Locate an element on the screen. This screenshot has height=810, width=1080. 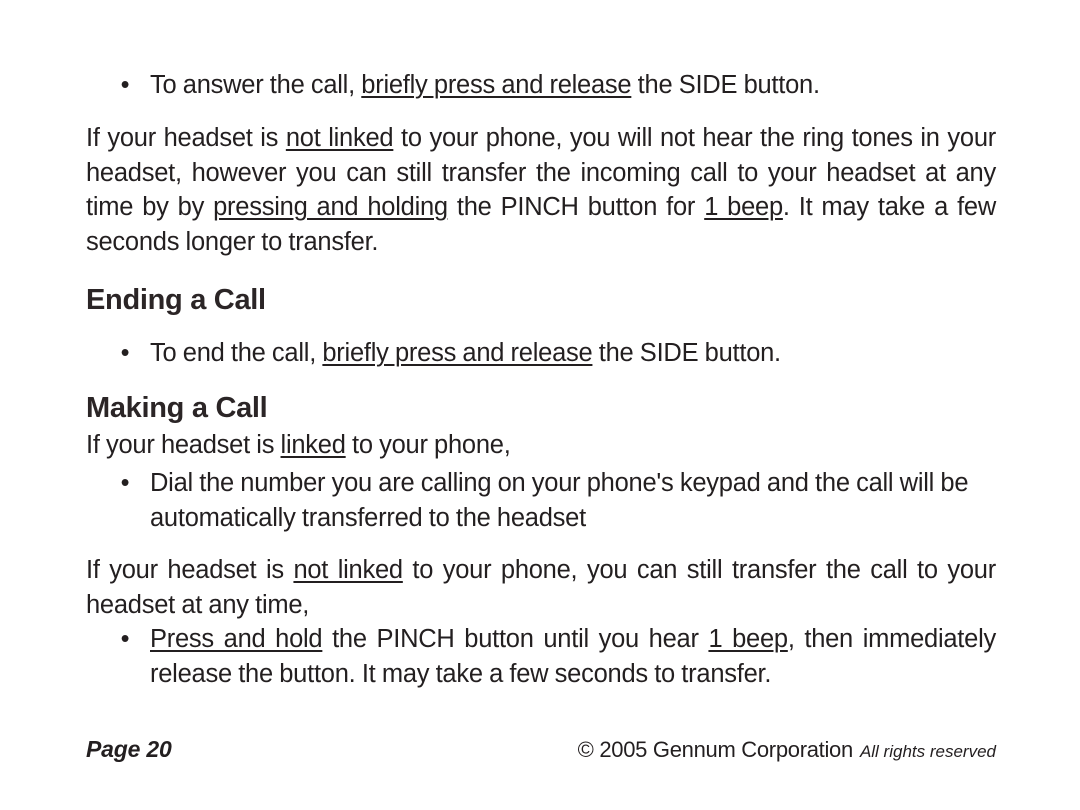
copyright-text: © 2005 Gennum Corporation is located at coordinates (715, 749).